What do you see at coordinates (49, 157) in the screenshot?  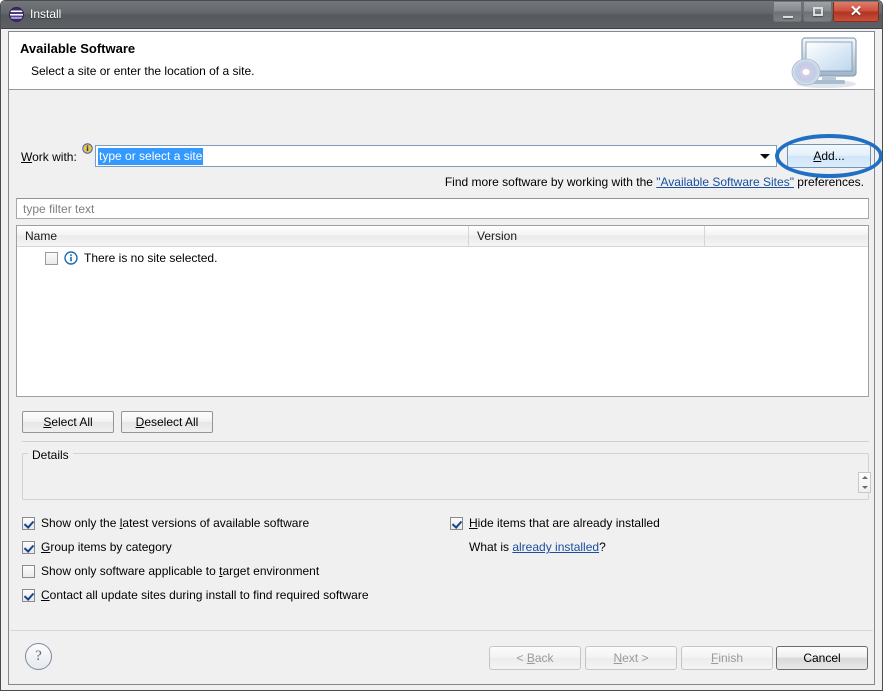 I see `work-with-label: Work with:` at bounding box center [49, 157].